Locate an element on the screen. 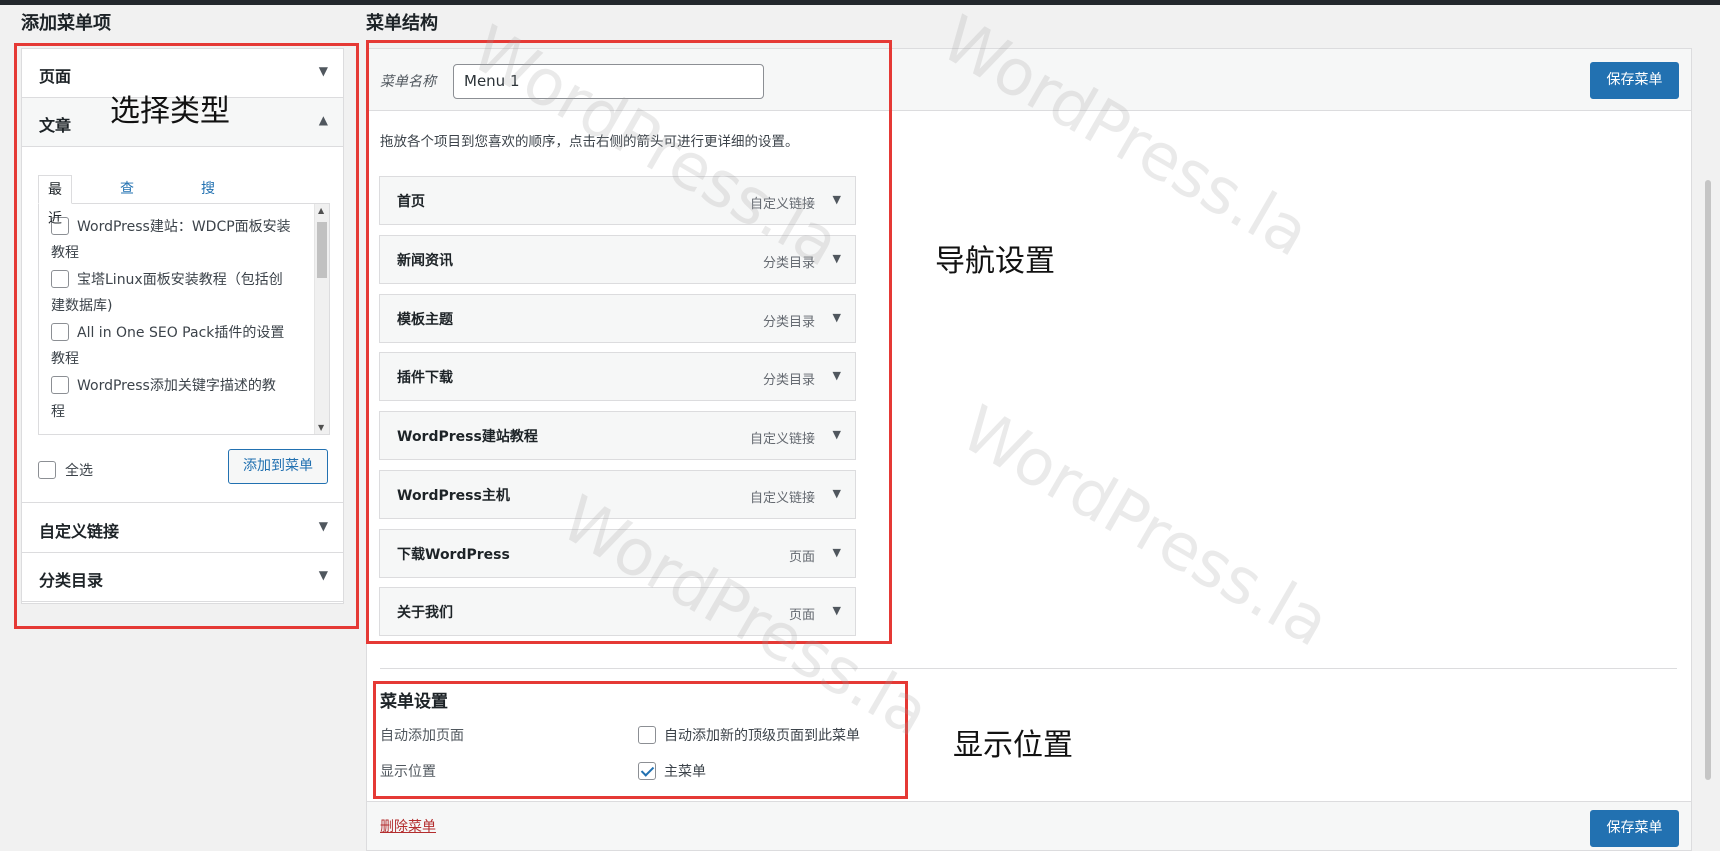 Image resolution: width=1720 pixels, height=851 pixels. delete-menu-link: 删除菜单 is located at coordinates (408, 826).